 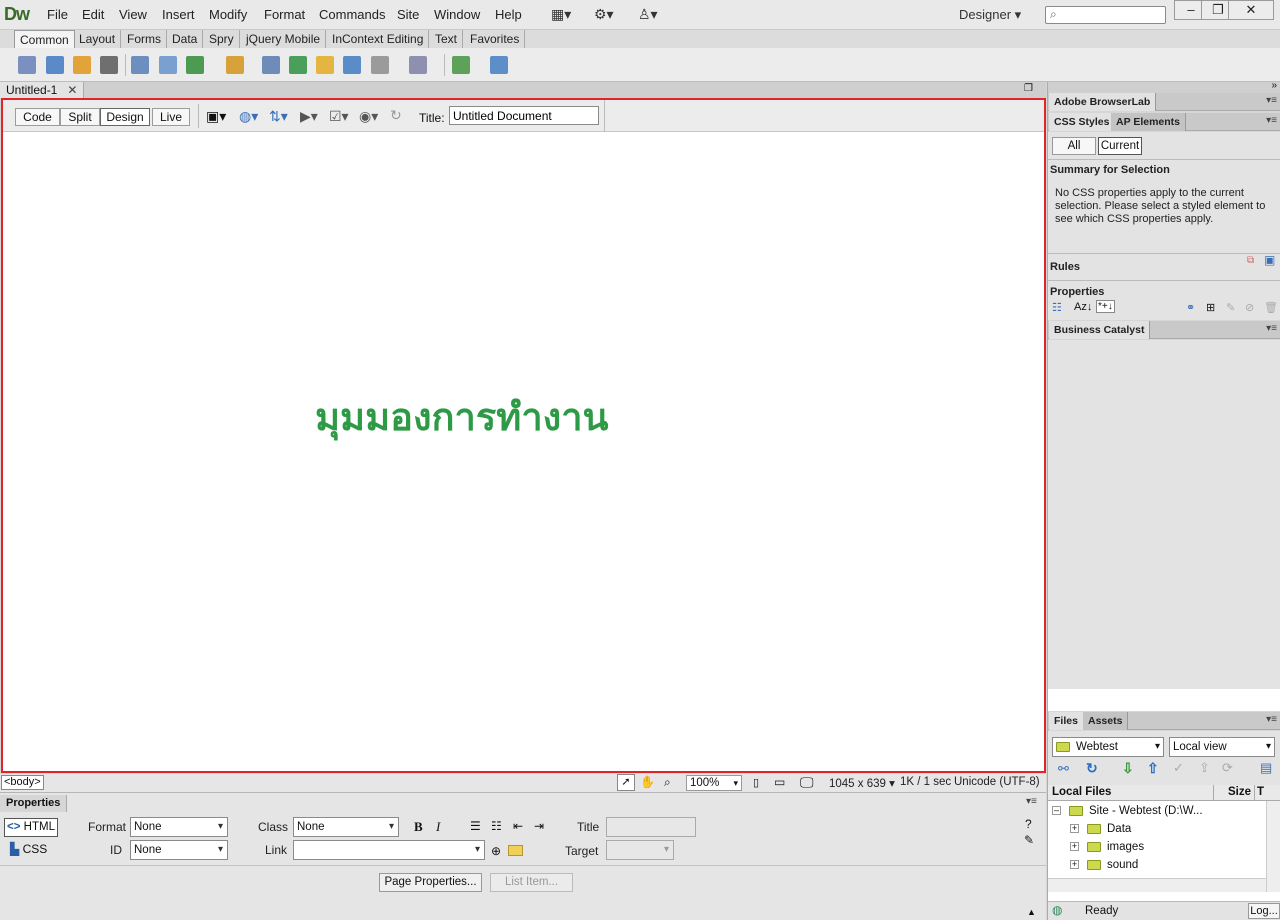 I want to click on close-icon: ✕, so click(x=72, y=90).